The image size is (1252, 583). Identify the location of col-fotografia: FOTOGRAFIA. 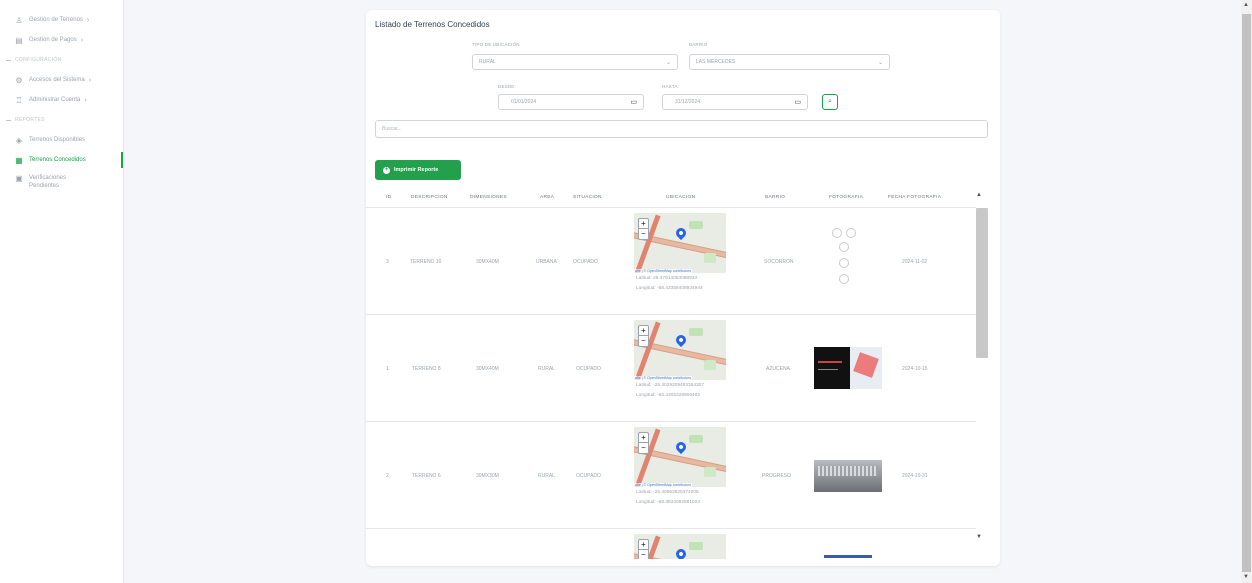
(846, 197).